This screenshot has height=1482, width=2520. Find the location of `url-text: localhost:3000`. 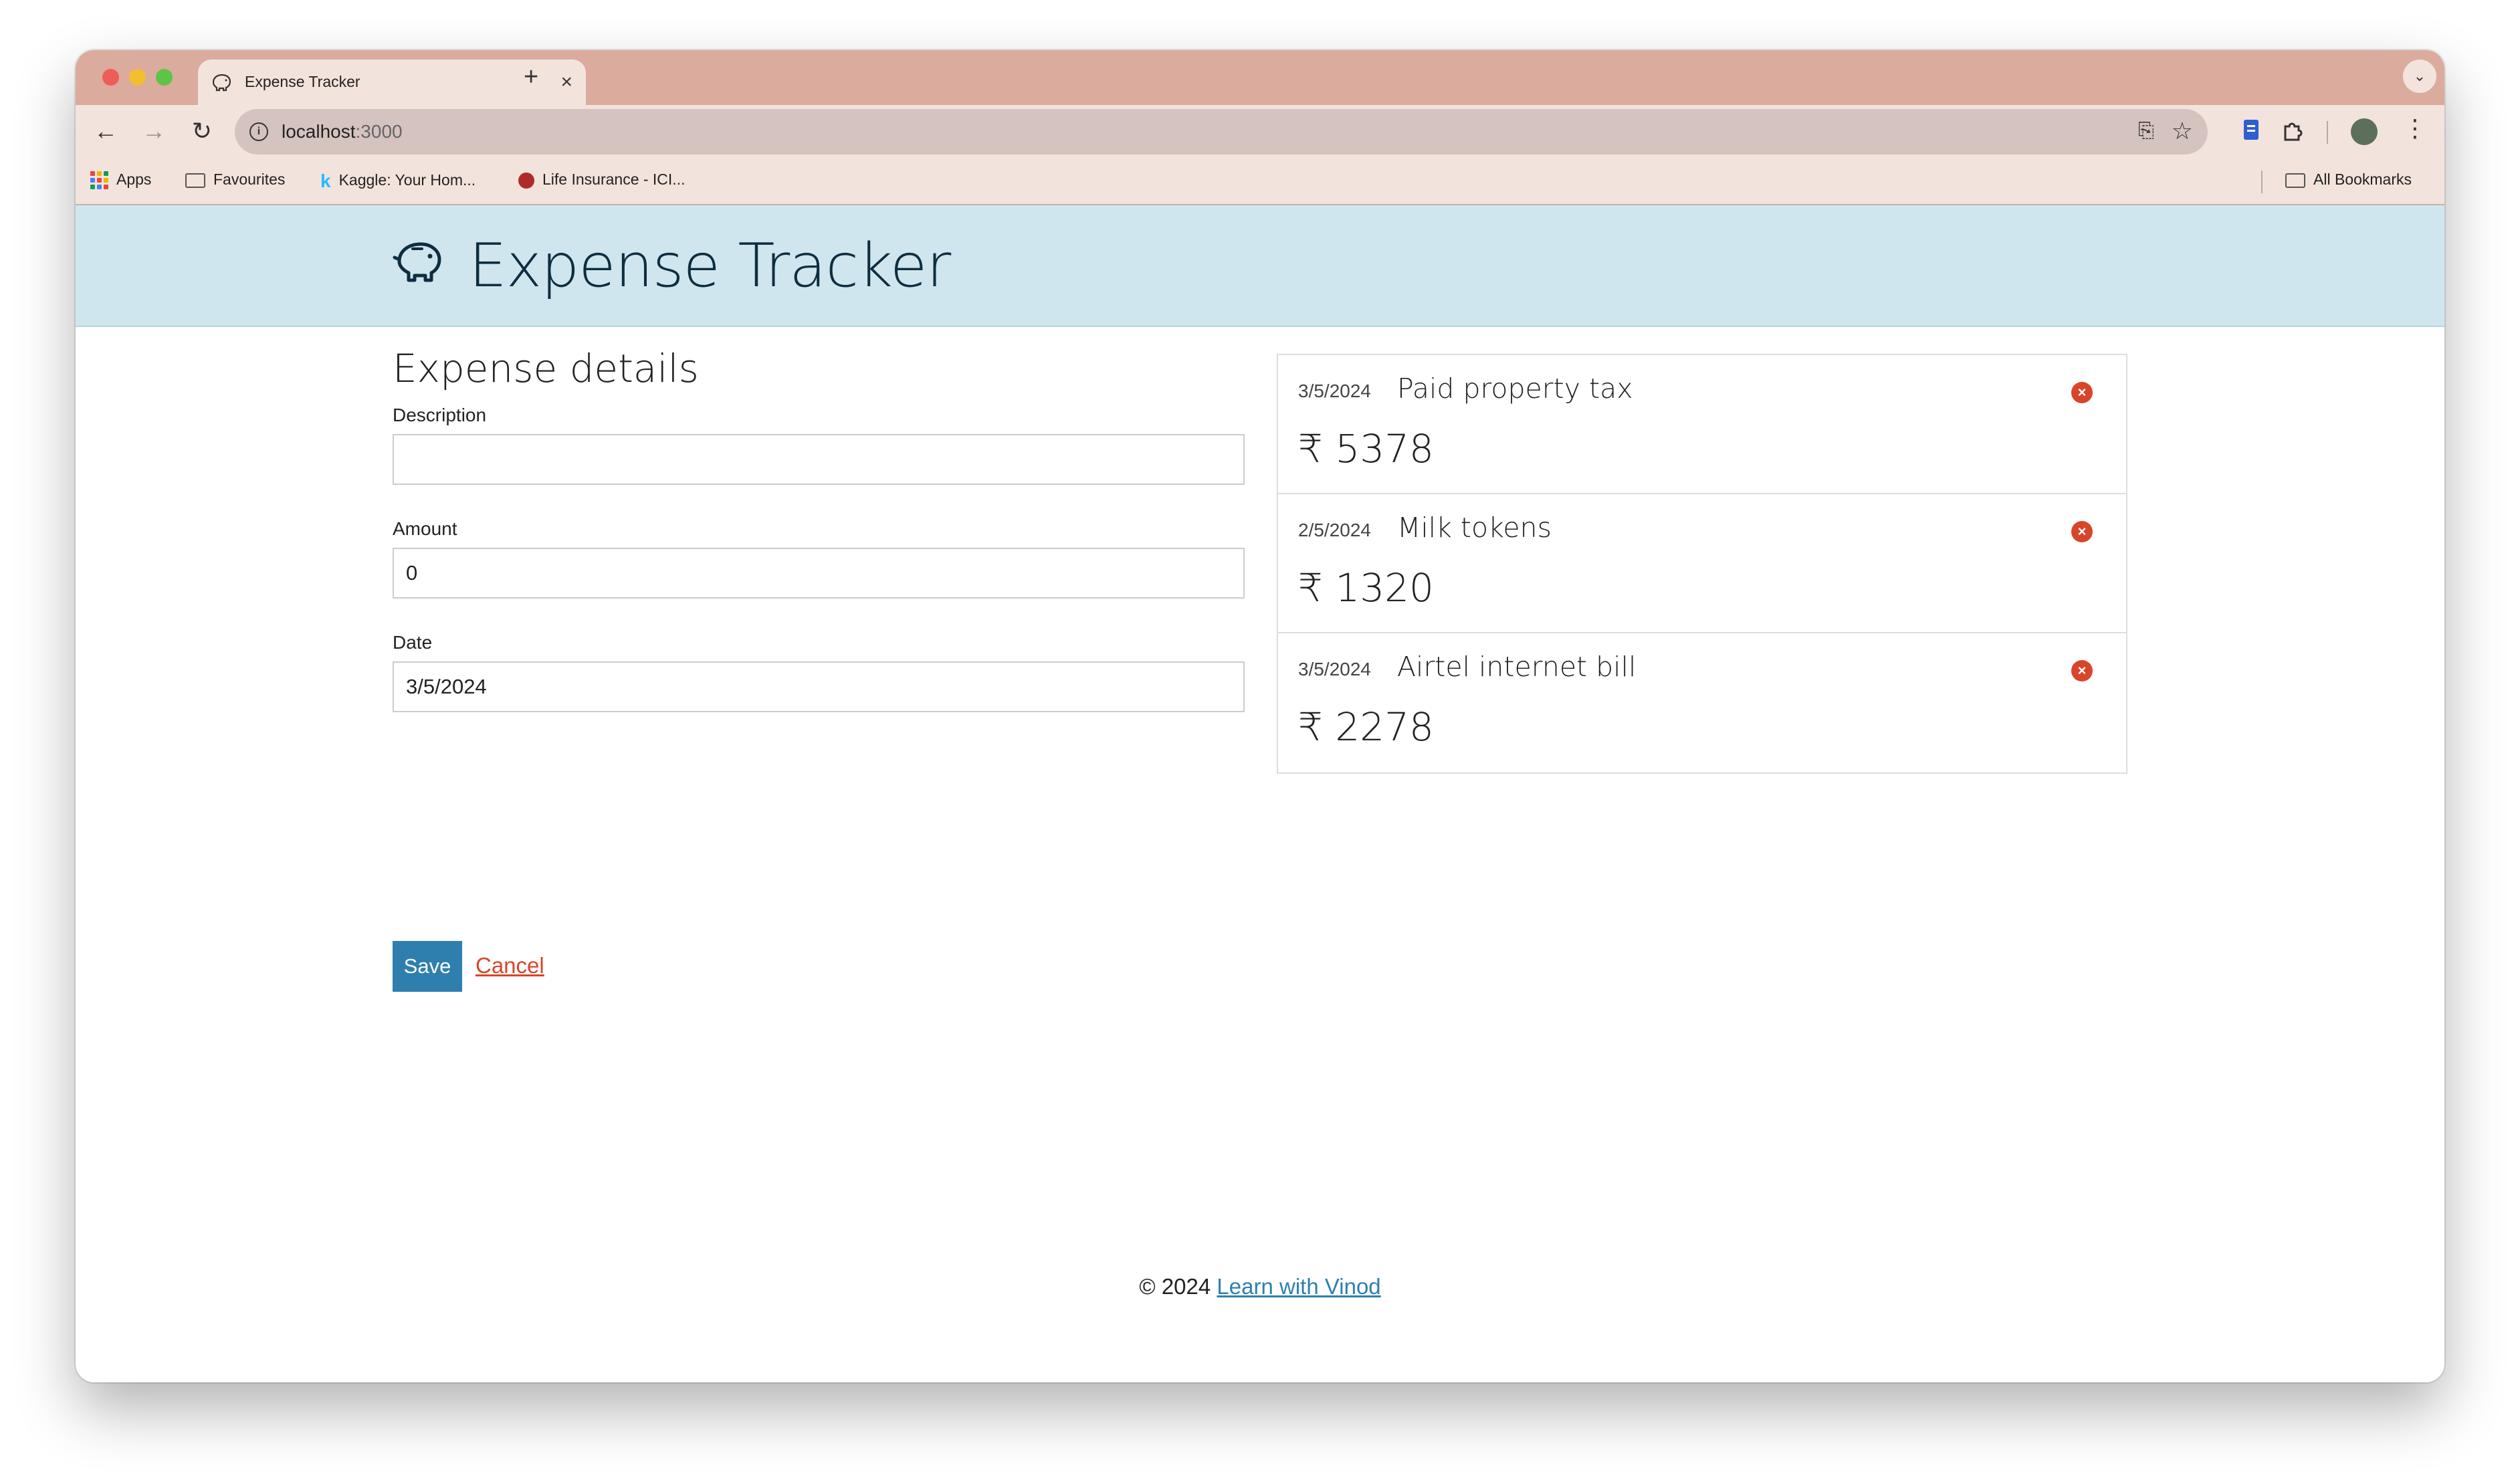

url-text: localhost:3000 is located at coordinates (342, 131).